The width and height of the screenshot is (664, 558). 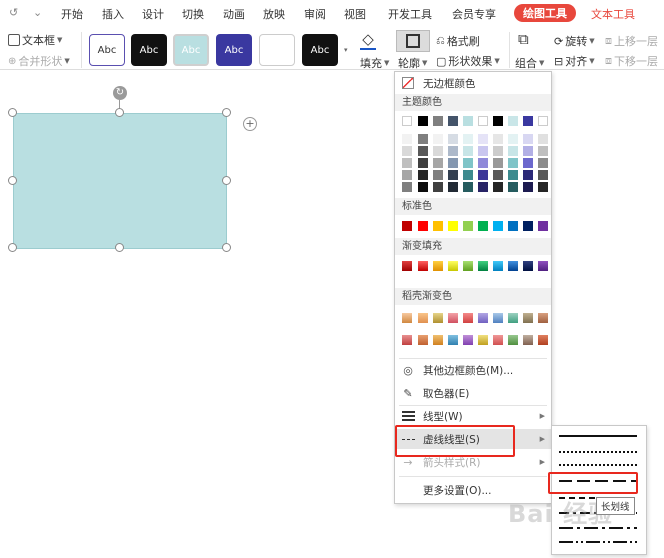 What do you see at coordinates (473, 83) in the screenshot?
I see `menu-item-no-border-color: 无边框颜色` at bounding box center [473, 83].